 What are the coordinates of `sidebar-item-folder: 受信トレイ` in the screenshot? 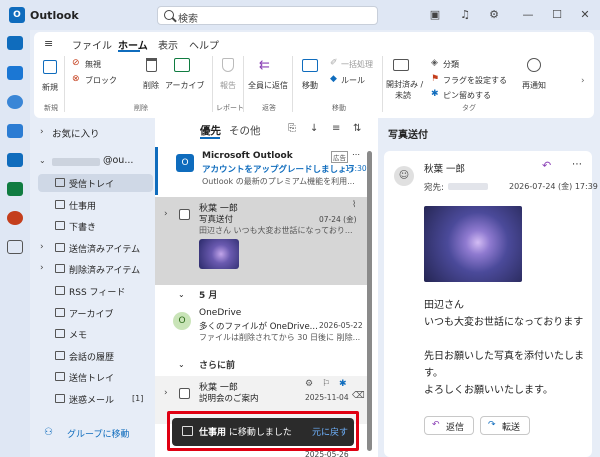 It's located at (95, 183).